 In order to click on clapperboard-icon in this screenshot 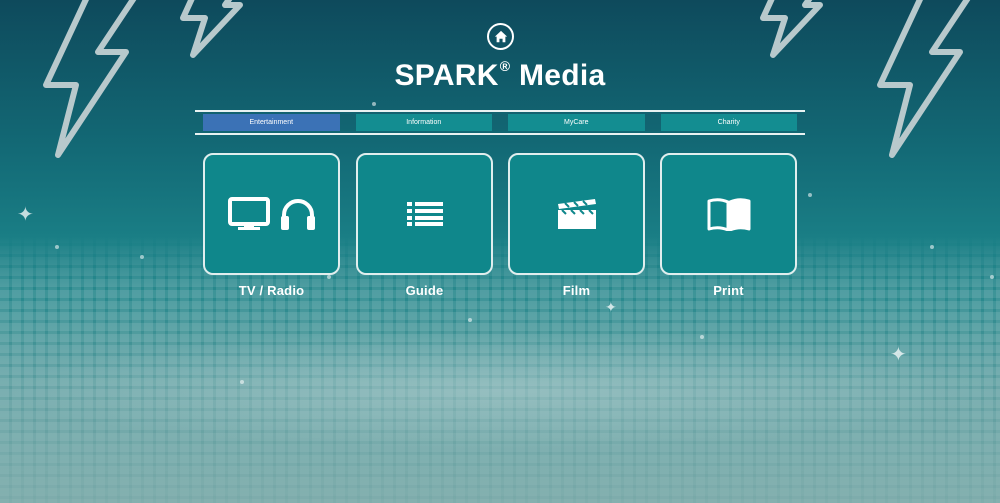, I will do `click(576, 214)`.